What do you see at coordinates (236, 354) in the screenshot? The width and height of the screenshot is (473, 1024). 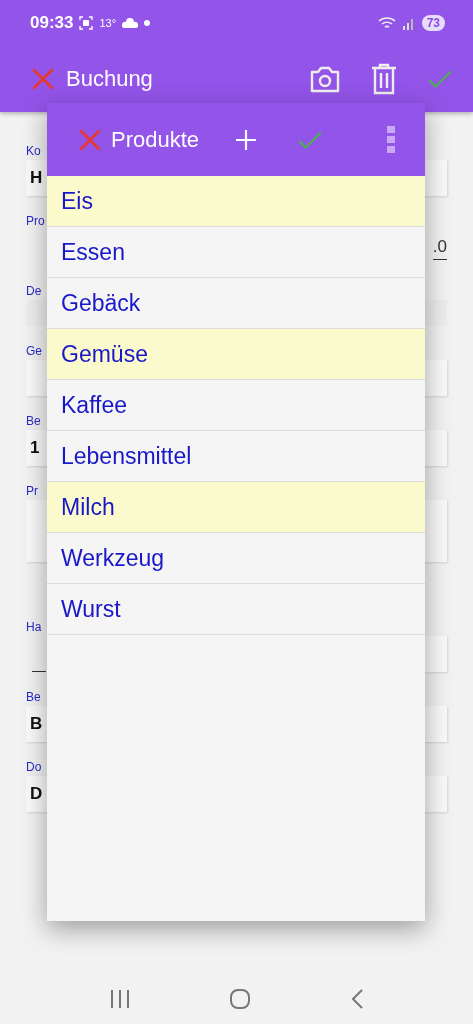 I see `list-item: Gemüse` at bounding box center [236, 354].